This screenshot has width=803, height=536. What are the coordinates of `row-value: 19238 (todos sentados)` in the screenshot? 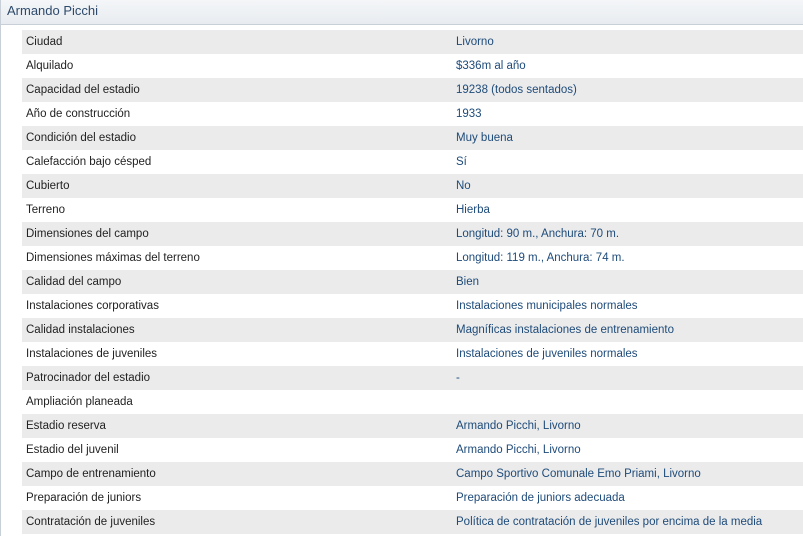 It's located at (516, 90).